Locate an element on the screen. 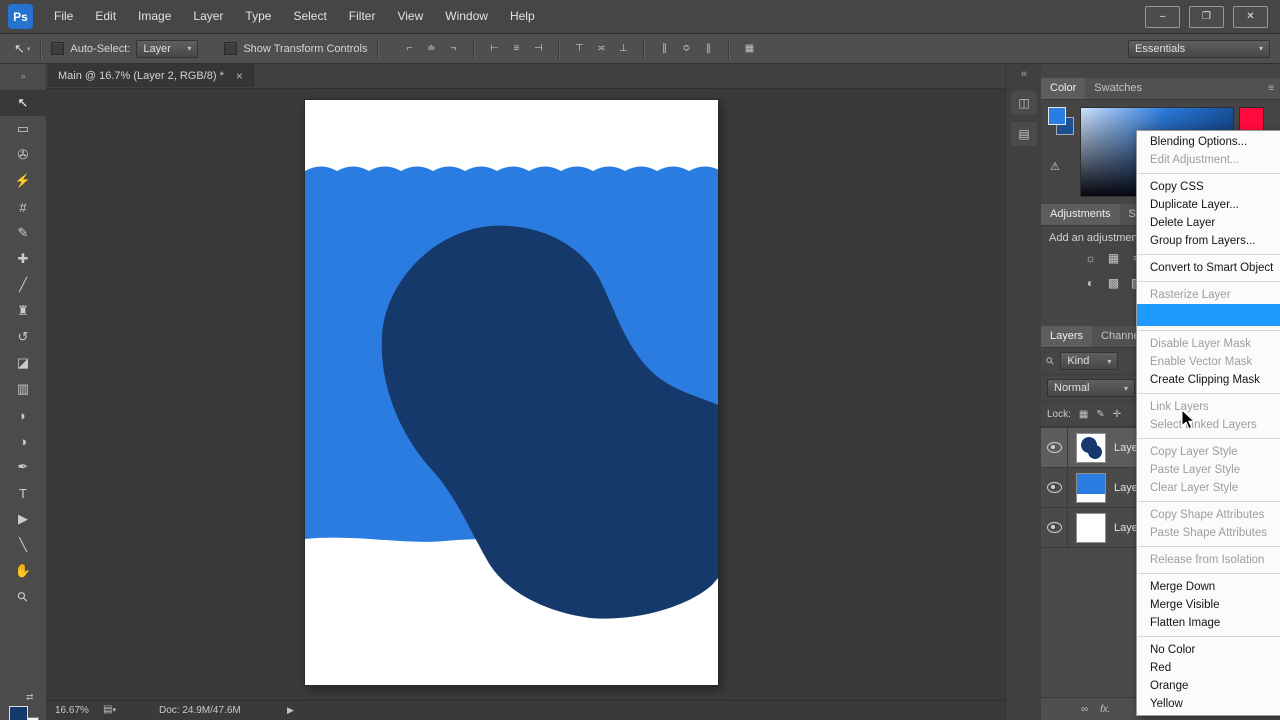 This screenshot has height=720, width=1280. panel-menu-icon: ≡ is located at coordinates (1271, 88).